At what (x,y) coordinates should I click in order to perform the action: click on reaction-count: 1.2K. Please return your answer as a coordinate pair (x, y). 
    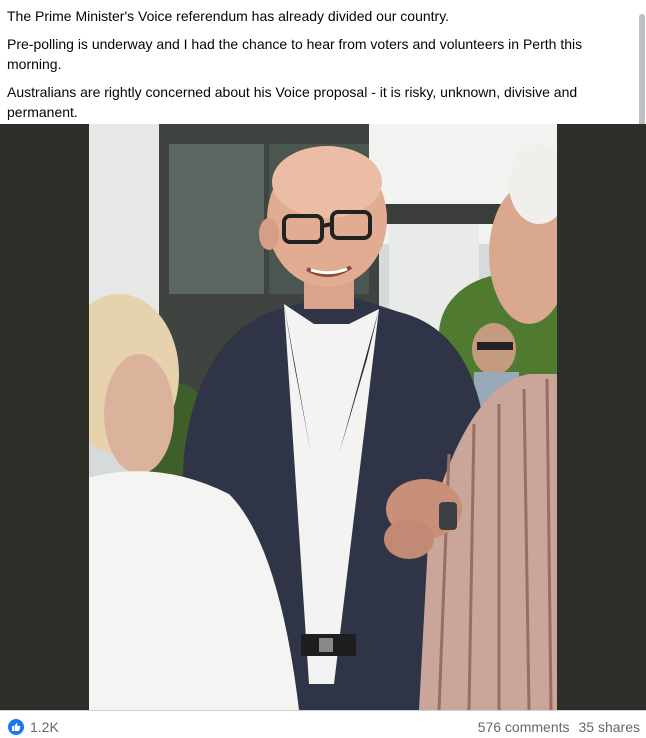
    Looking at the image, I should click on (44, 727).